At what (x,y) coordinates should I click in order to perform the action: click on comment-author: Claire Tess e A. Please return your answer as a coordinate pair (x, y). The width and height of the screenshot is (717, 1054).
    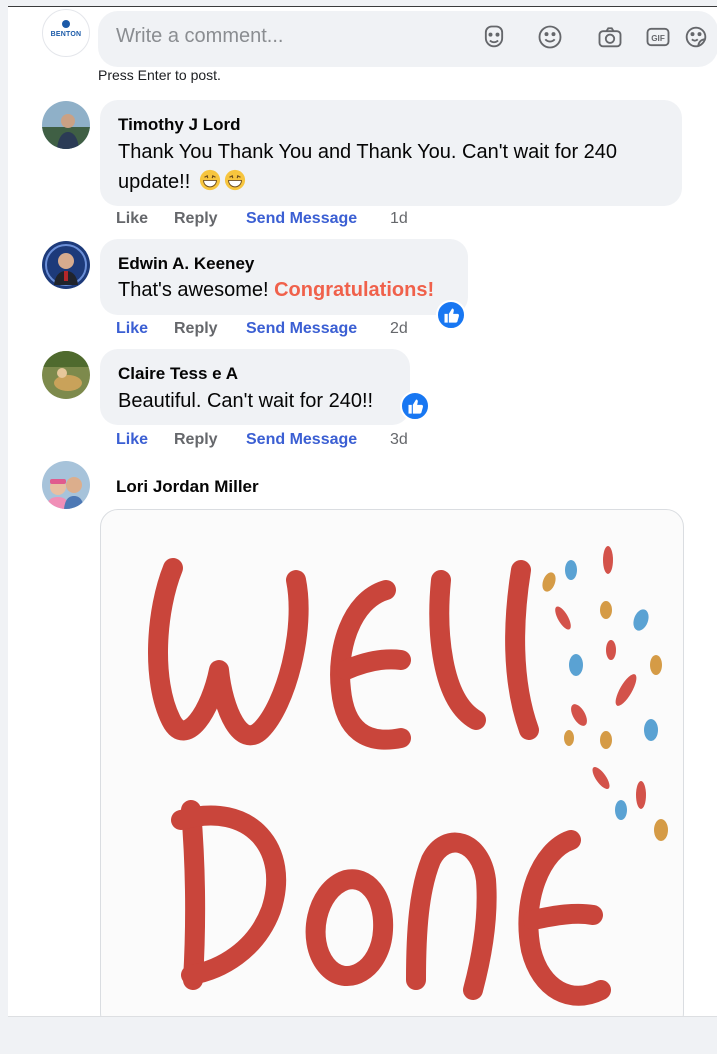
    Looking at the image, I should click on (178, 374).